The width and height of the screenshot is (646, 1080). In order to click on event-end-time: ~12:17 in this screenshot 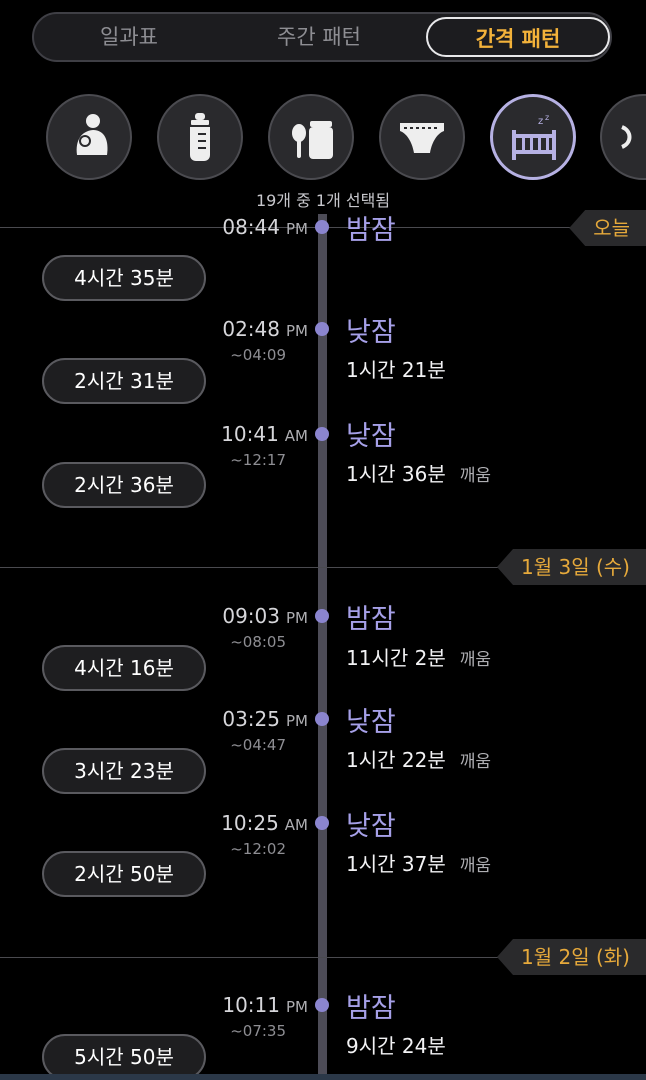, I will do `click(258, 460)`.